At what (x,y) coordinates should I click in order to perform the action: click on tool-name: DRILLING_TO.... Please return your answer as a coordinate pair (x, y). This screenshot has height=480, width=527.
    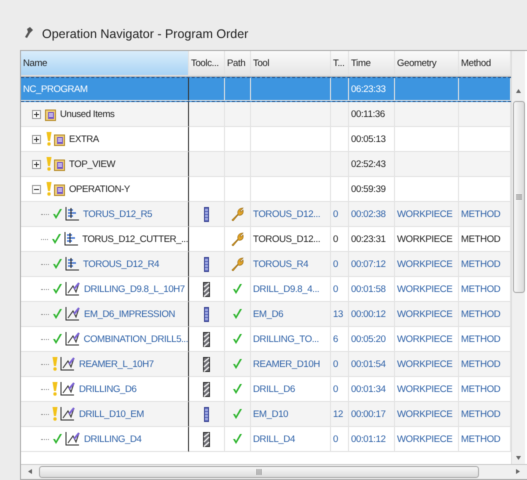
    Looking at the image, I should click on (286, 339).